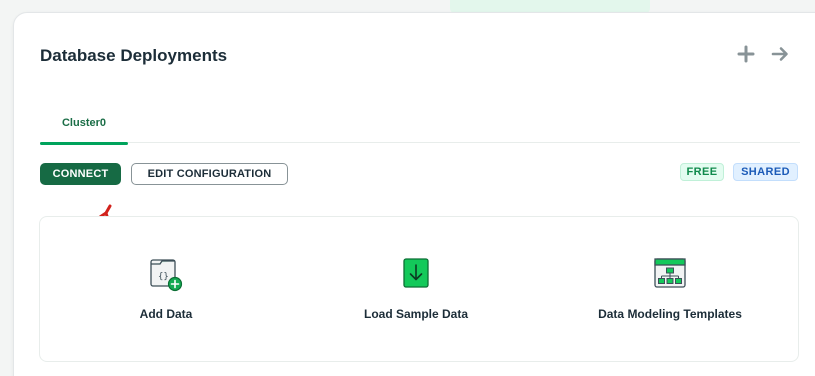 The width and height of the screenshot is (815, 376). Describe the element at coordinates (420, 124) in the screenshot. I see `tab-row: Cluster0` at that location.